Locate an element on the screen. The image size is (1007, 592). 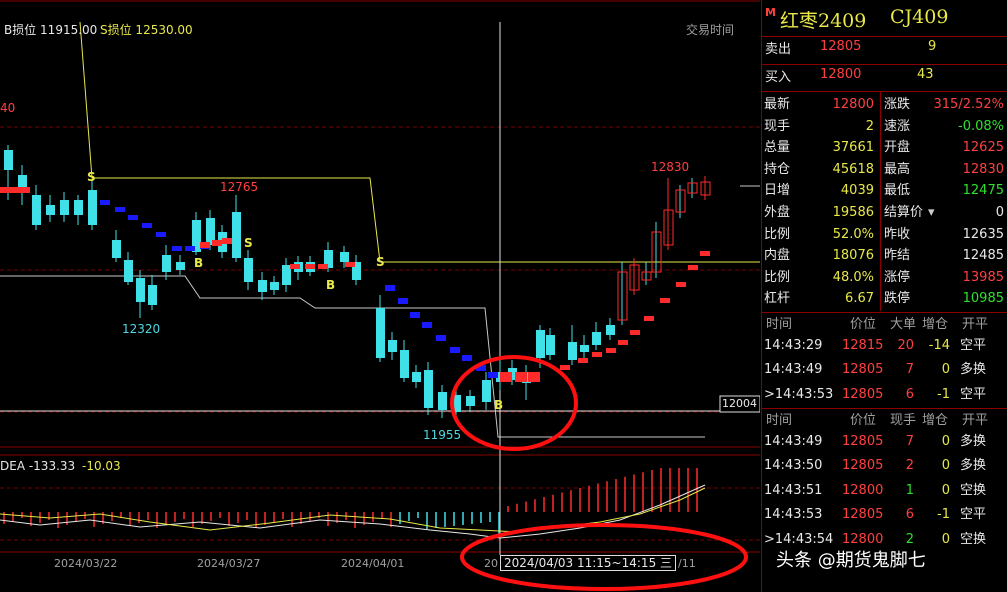
local-low-label: 12320 is located at coordinates (141, 329).